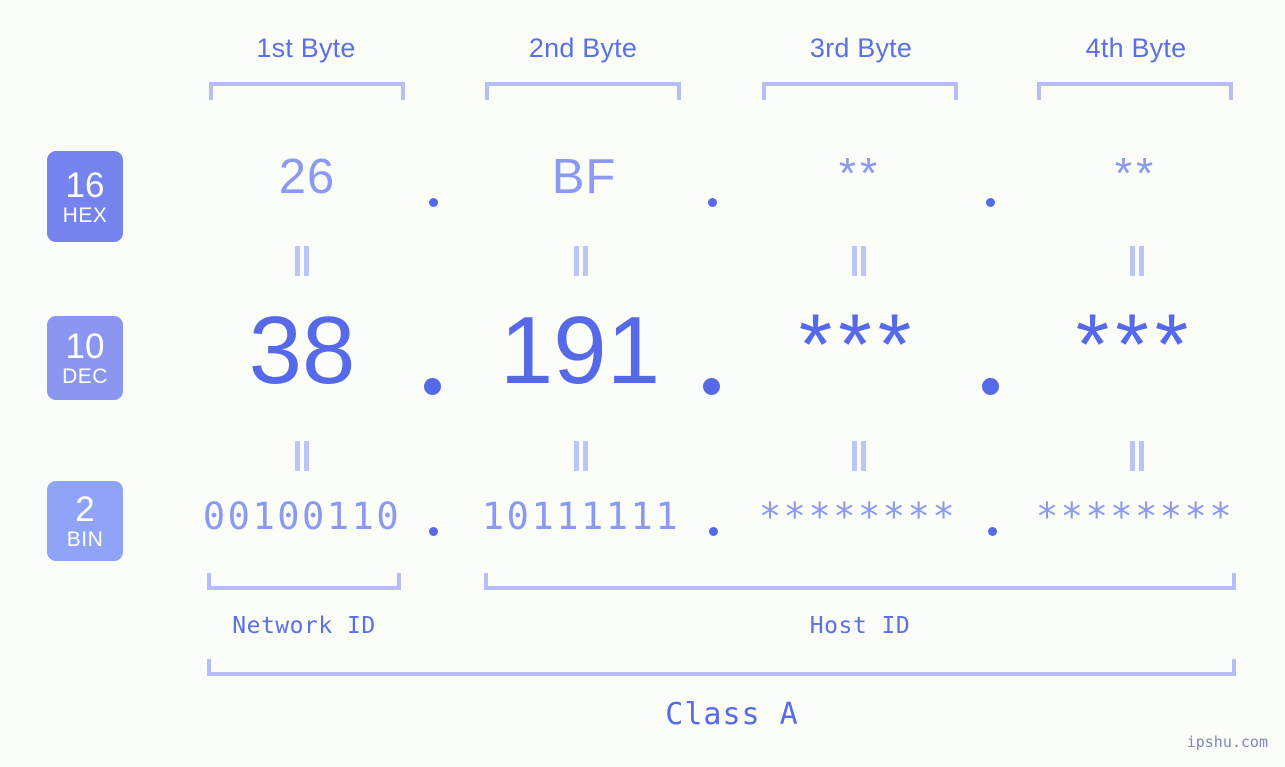 Image resolution: width=1285 pixels, height=767 pixels. What do you see at coordinates (858, 516) in the screenshot?
I see `bin-byte-3: ********` at bounding box center [858, 516].